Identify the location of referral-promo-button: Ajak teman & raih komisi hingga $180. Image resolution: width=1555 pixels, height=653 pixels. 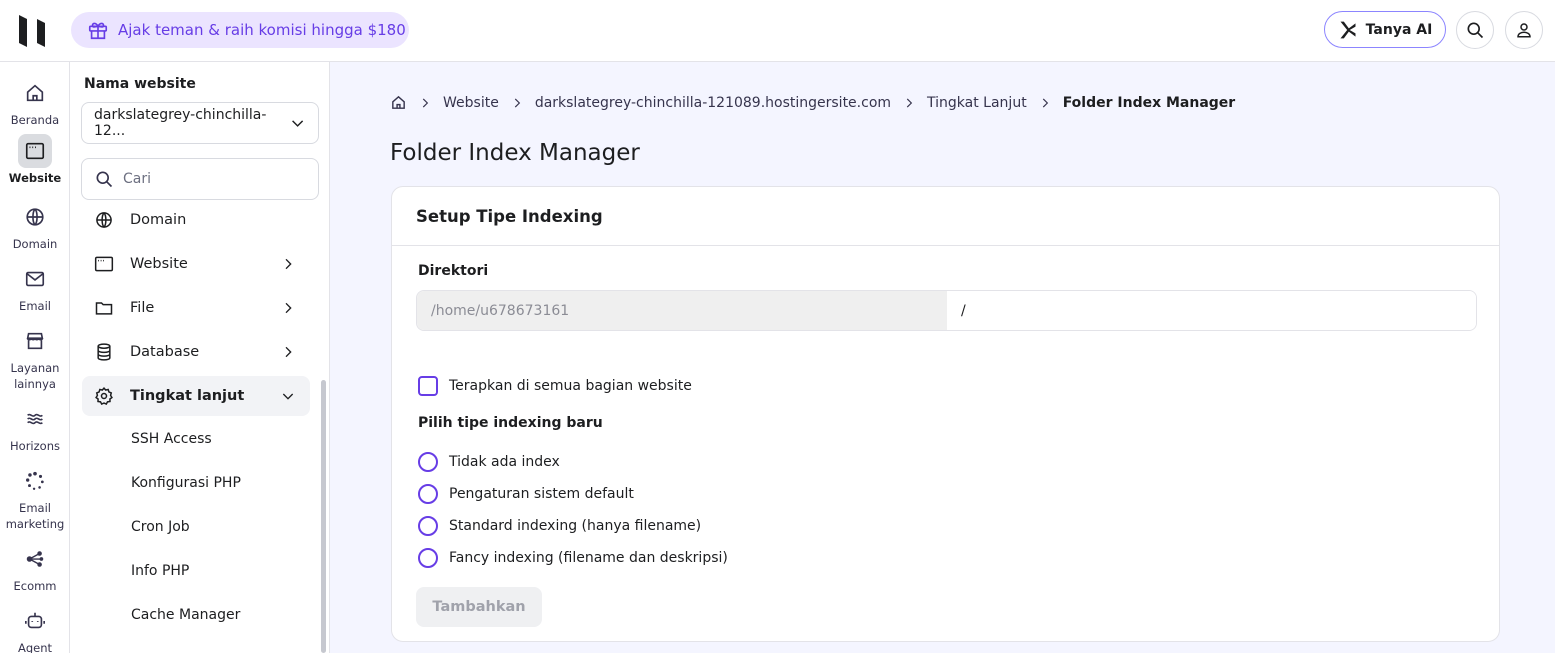
(240, 30).